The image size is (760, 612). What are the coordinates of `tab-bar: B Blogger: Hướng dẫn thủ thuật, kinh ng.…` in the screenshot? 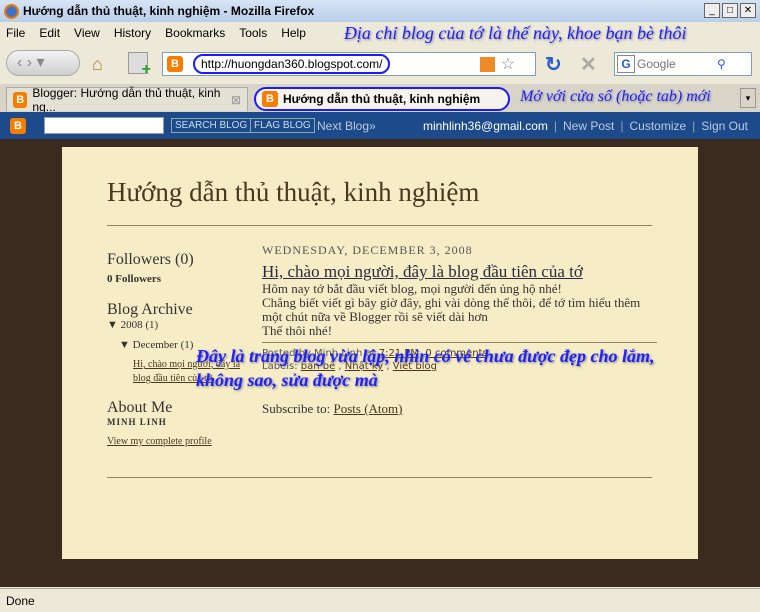 It's located at (380, 99).